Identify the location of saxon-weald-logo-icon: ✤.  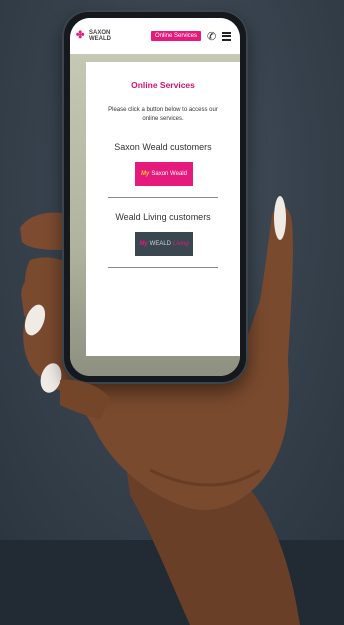
(81, 36).